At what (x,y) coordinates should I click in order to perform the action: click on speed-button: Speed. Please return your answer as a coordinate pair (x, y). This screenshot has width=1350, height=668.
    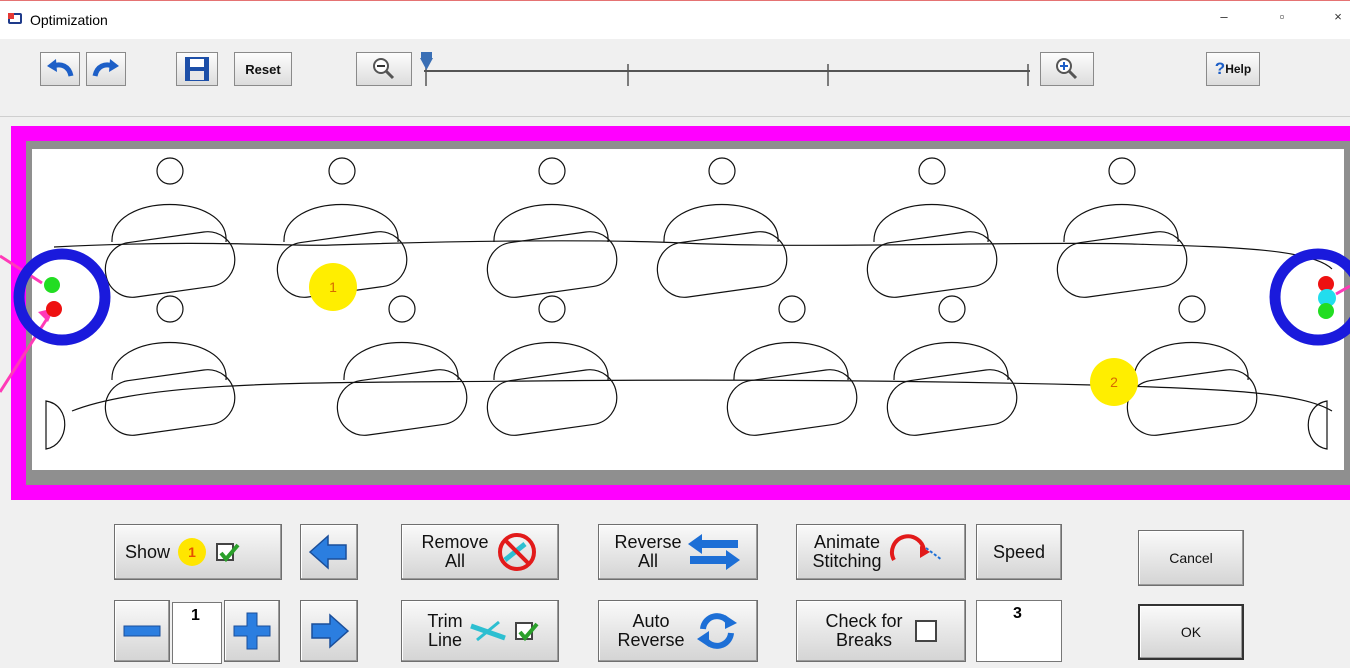
    Looking at the image, I should click on (1019, 552).